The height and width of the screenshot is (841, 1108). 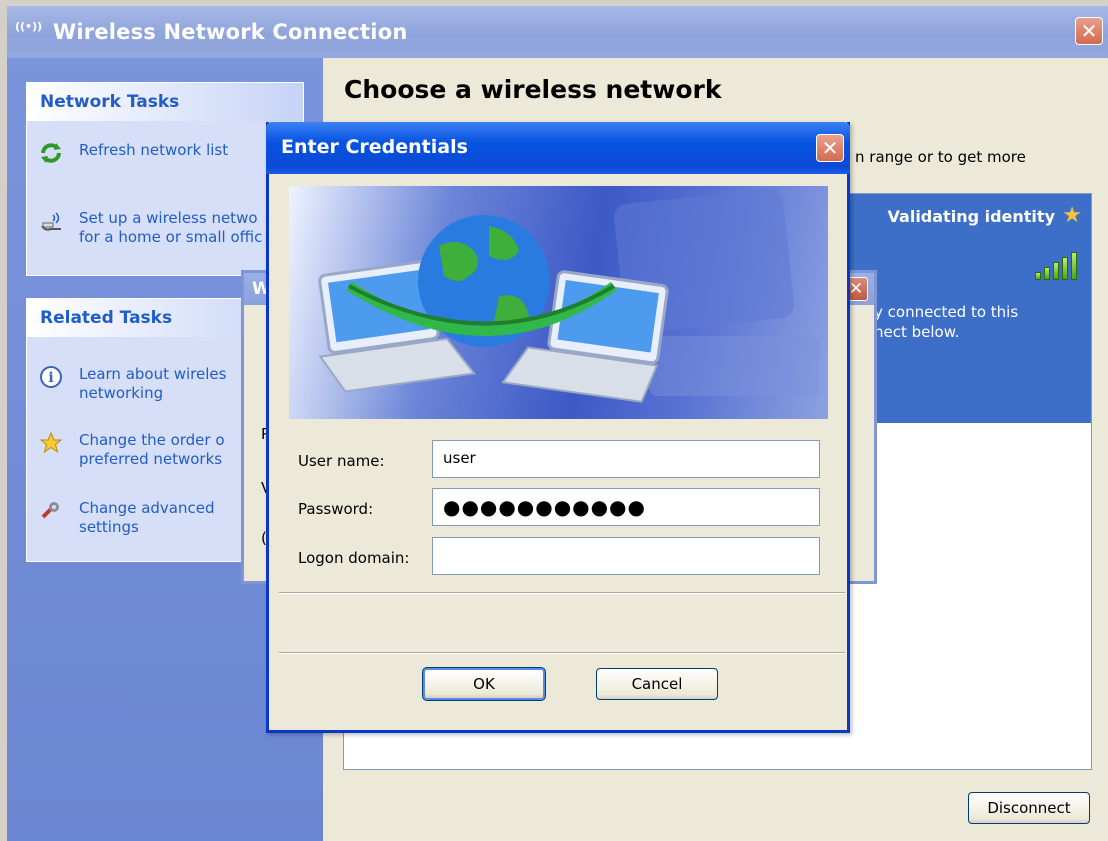 What do you see at coordinates (51, 221) in the screenshot?
I see `wireless-setup-icon` at bounding box center [51, 221].